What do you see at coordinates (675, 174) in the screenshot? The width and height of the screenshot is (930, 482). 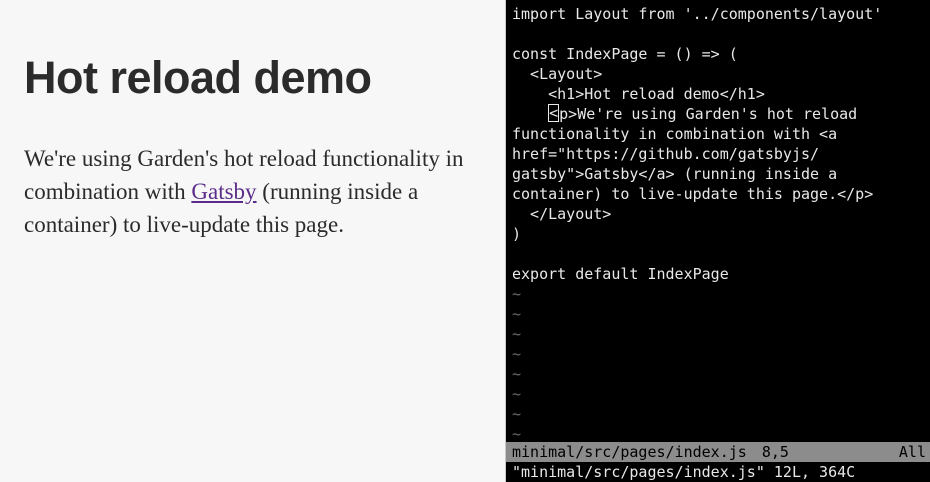 I see `code-line: gatsby">Gatsby</a> (running inside a` at bounding box center [675, 174].